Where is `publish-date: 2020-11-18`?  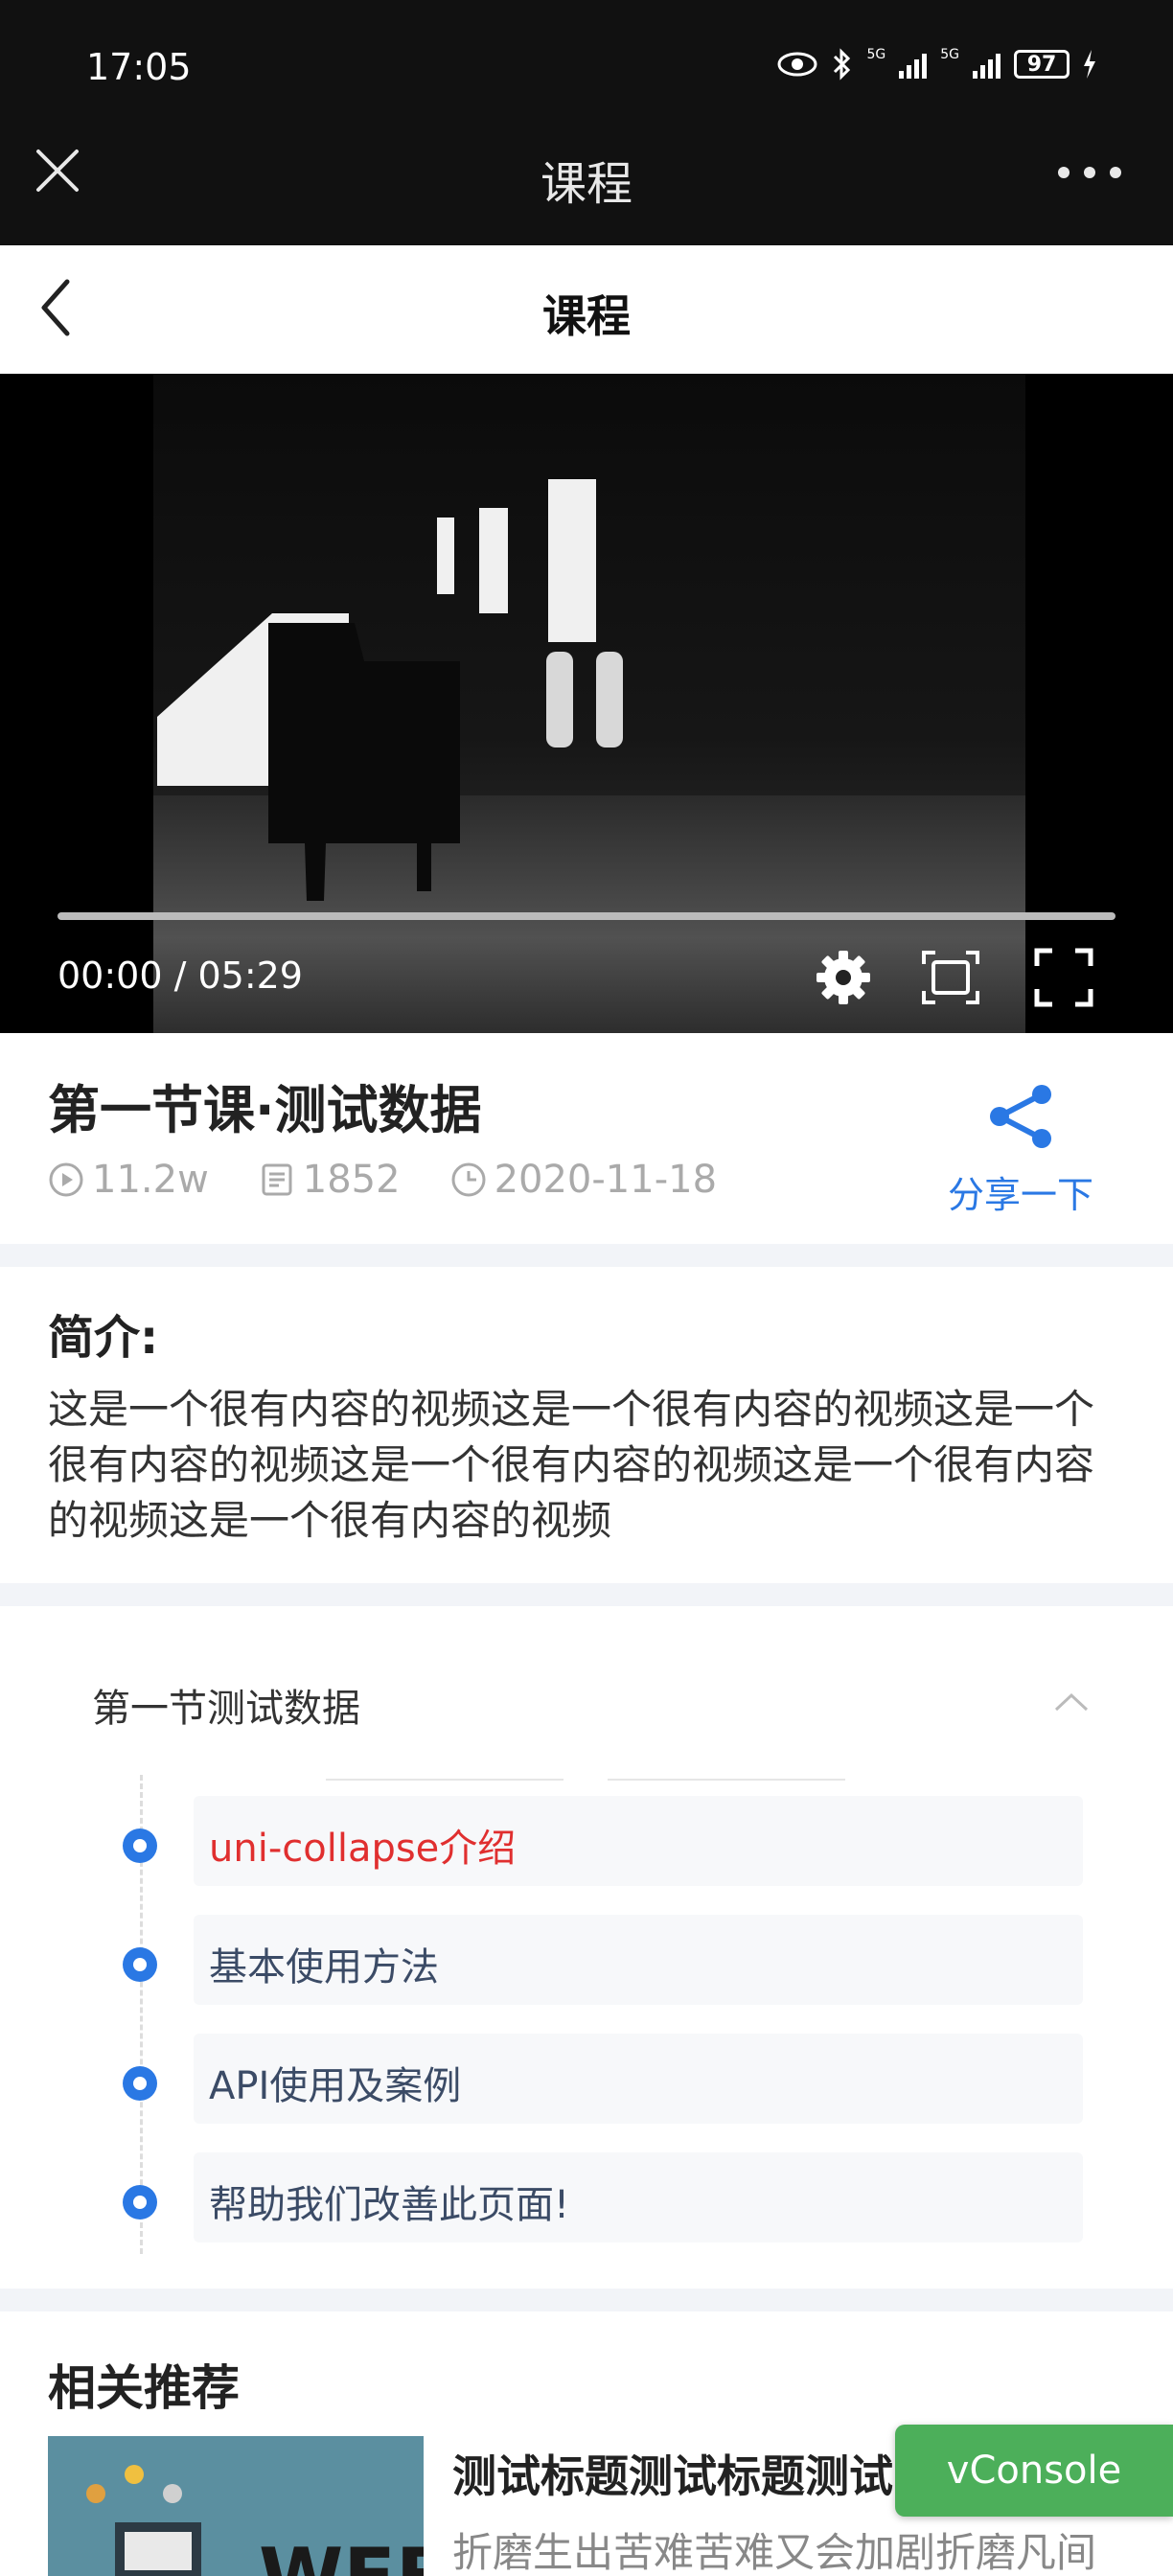 publish-date: 2020-11-18 is located at coordinates (606, 1180).